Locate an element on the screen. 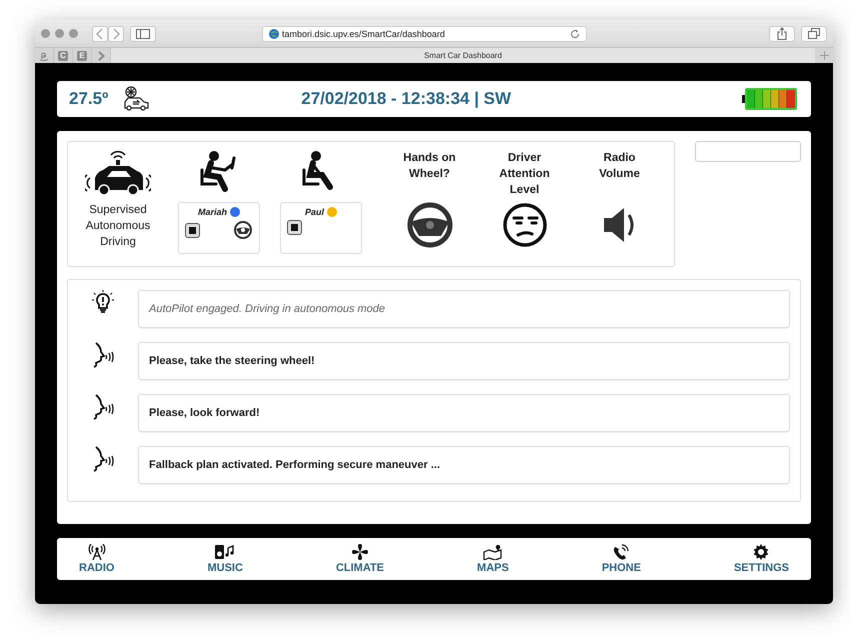 This screenshot has height=642, width=850. indicator-label: Driver Attention Level is located at coordinates (524, 174).